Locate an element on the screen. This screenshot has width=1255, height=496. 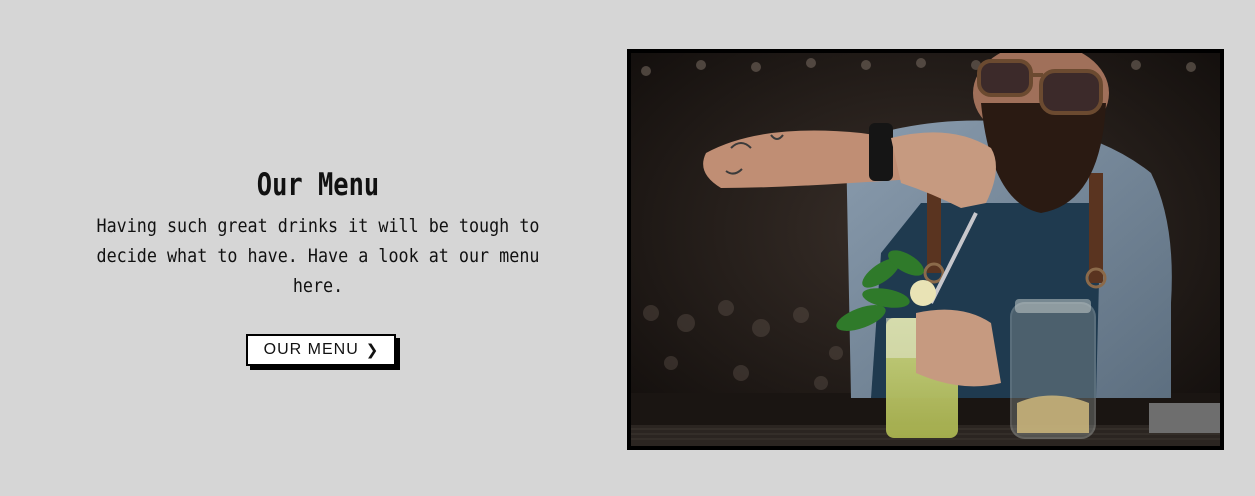
our-menu-button-wrapper: OUR MENU ❯ is located at coordinates (323, 352).